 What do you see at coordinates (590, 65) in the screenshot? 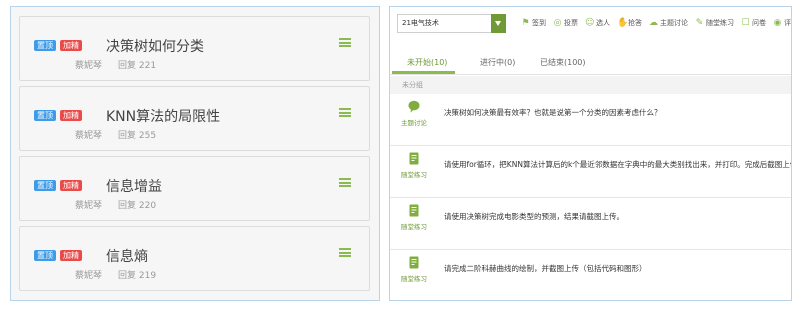
I see `activity-tabs: 未开始(10) 进行中(0) 已结束(100)` at bounding box center [590, 65].